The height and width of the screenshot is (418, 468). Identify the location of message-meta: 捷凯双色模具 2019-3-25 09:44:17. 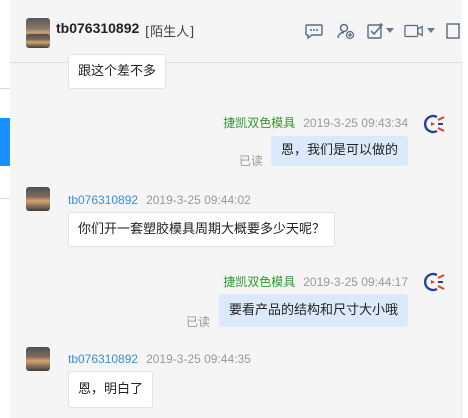
(315, 281).